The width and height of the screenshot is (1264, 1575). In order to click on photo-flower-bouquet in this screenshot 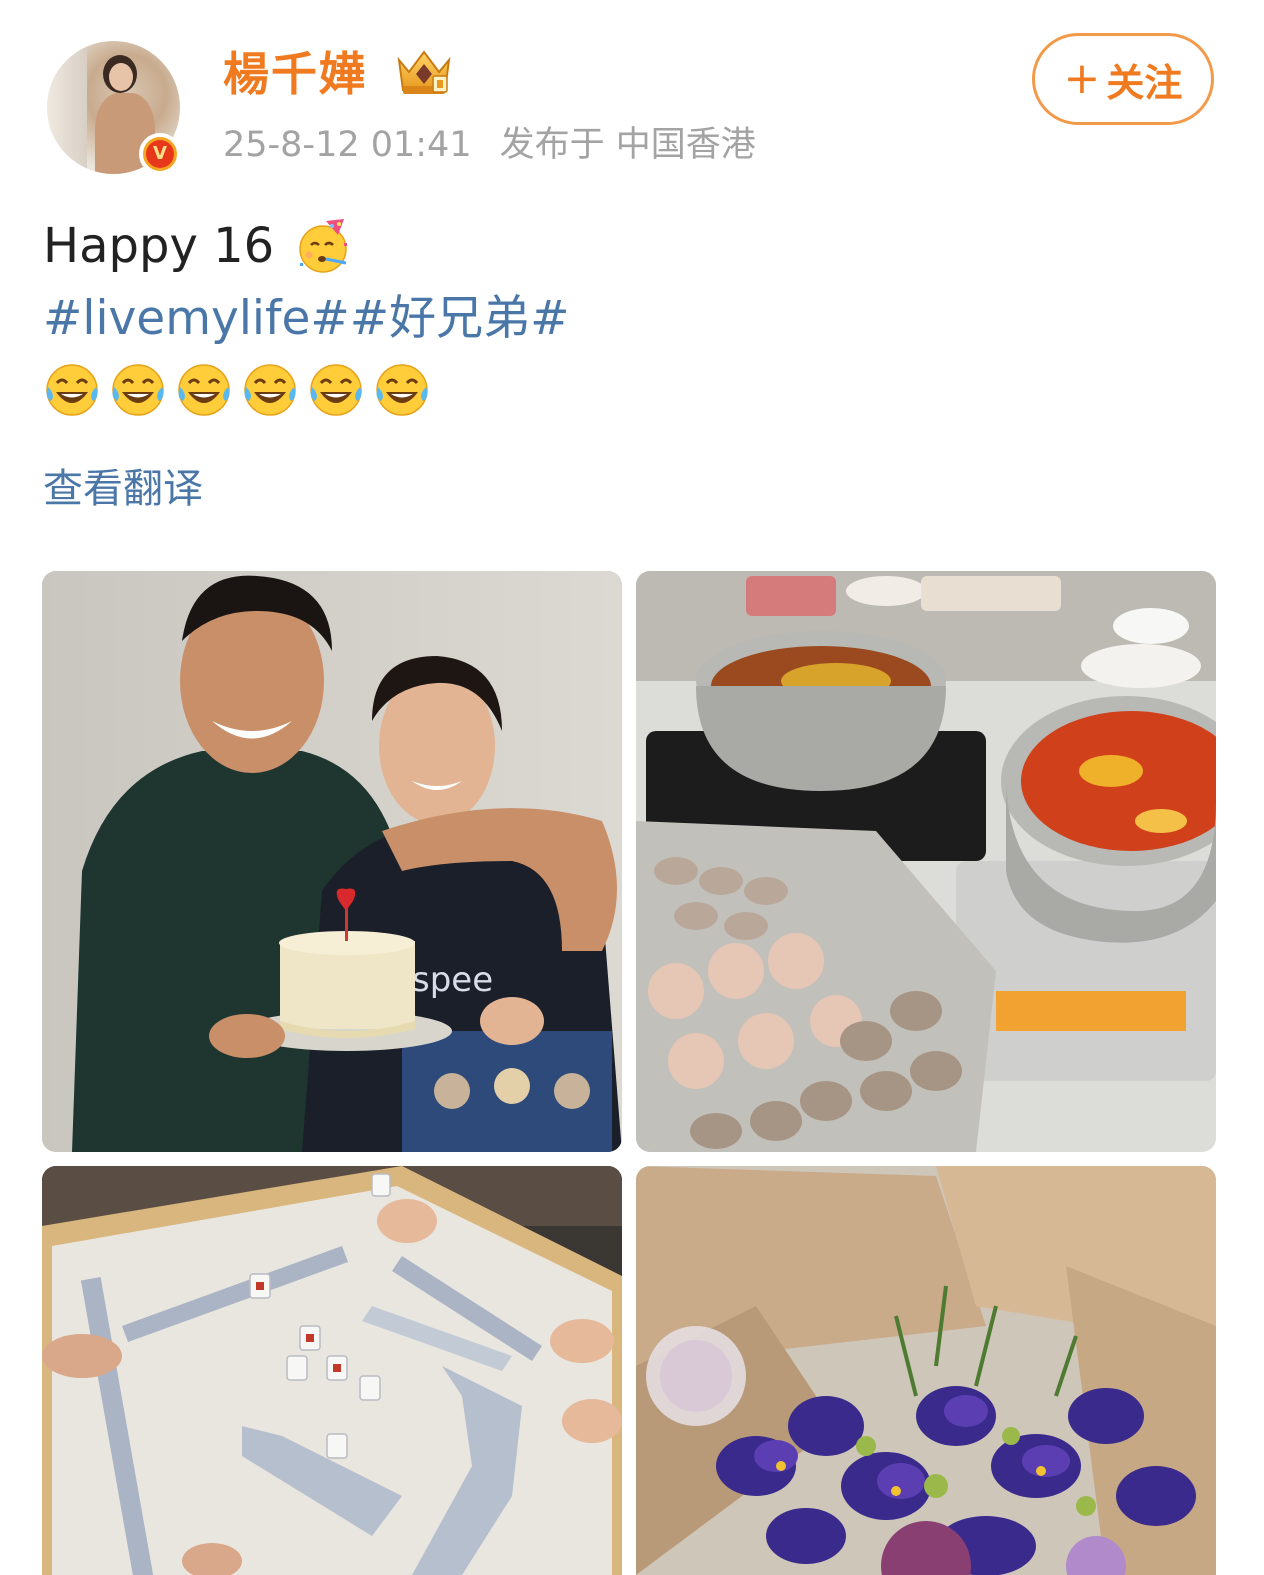, I will do `click(926, 1370)`.